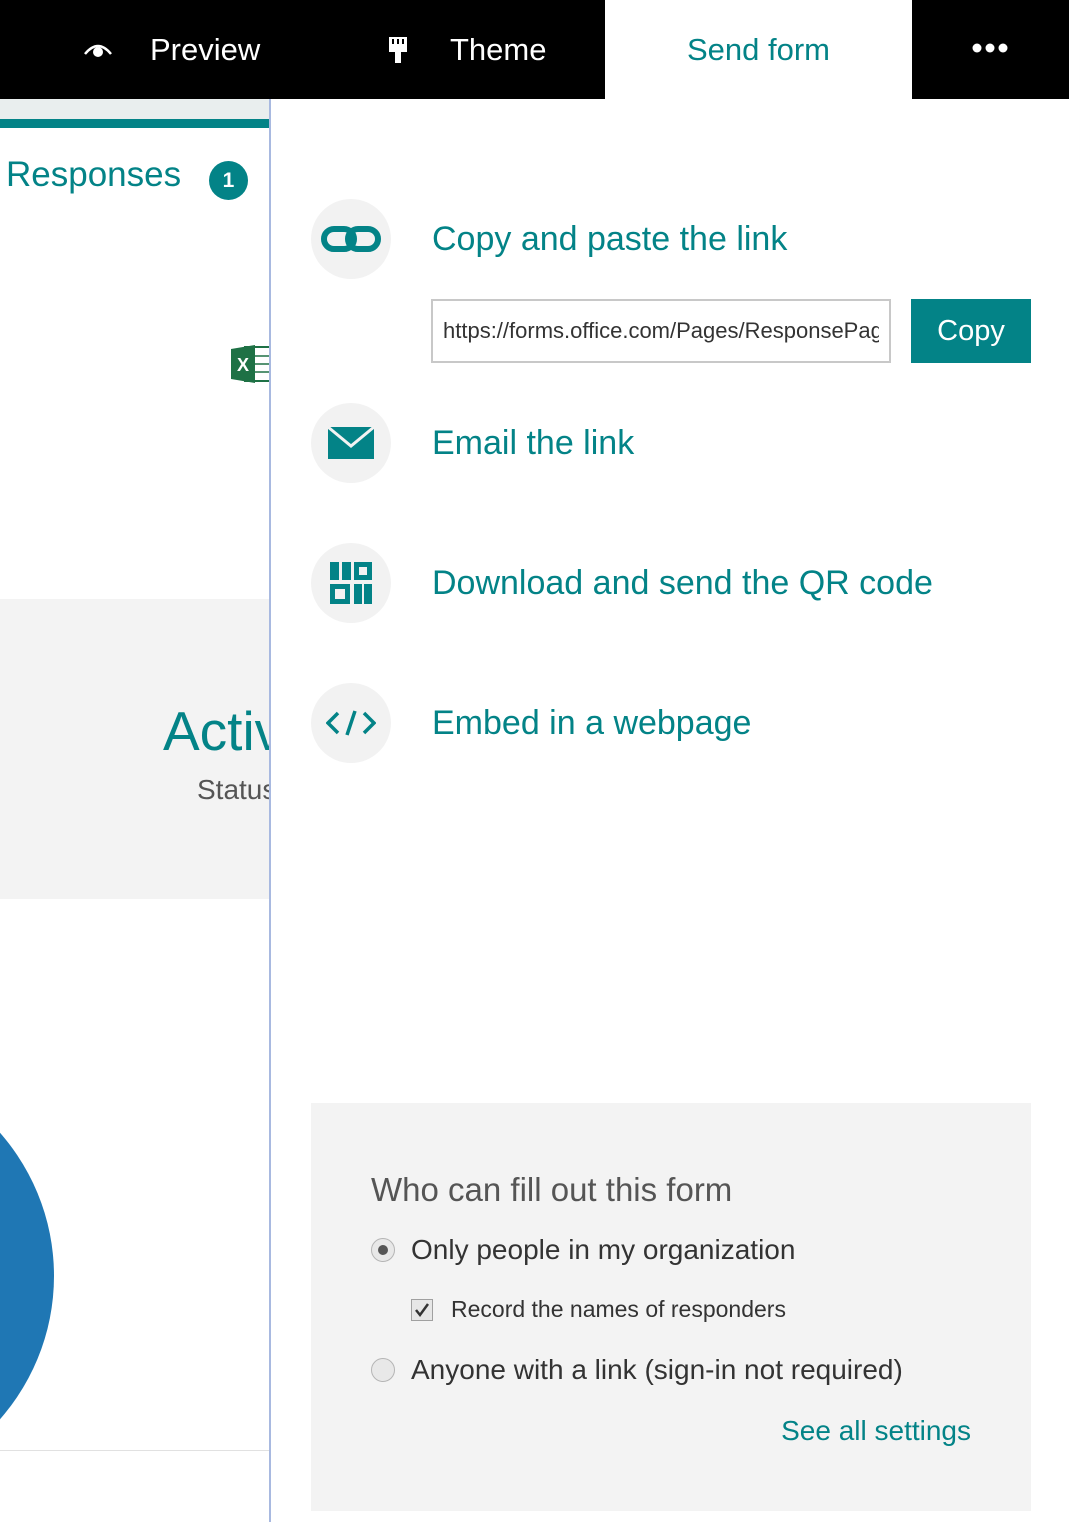 The height and width of the screenshot is (1522, 1069). I want to click on send-form-label: Send form, so click(758, 49).